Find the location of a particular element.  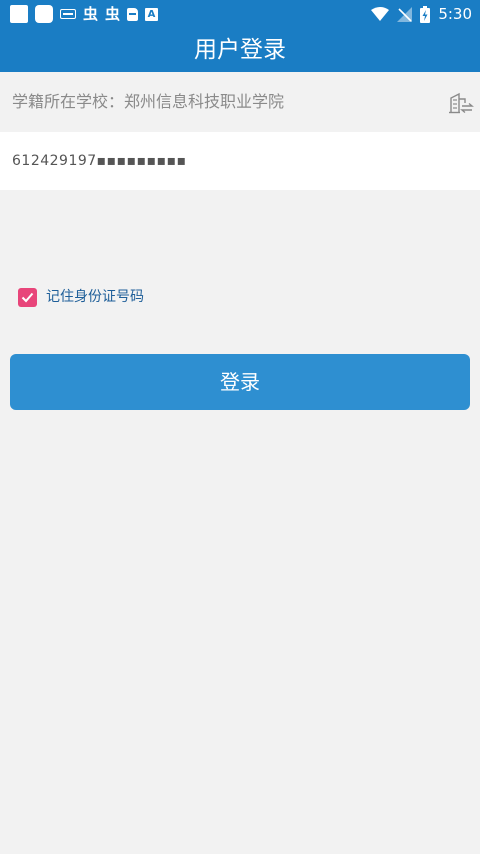

remember-checkbox is located at coordinates (27, 297).